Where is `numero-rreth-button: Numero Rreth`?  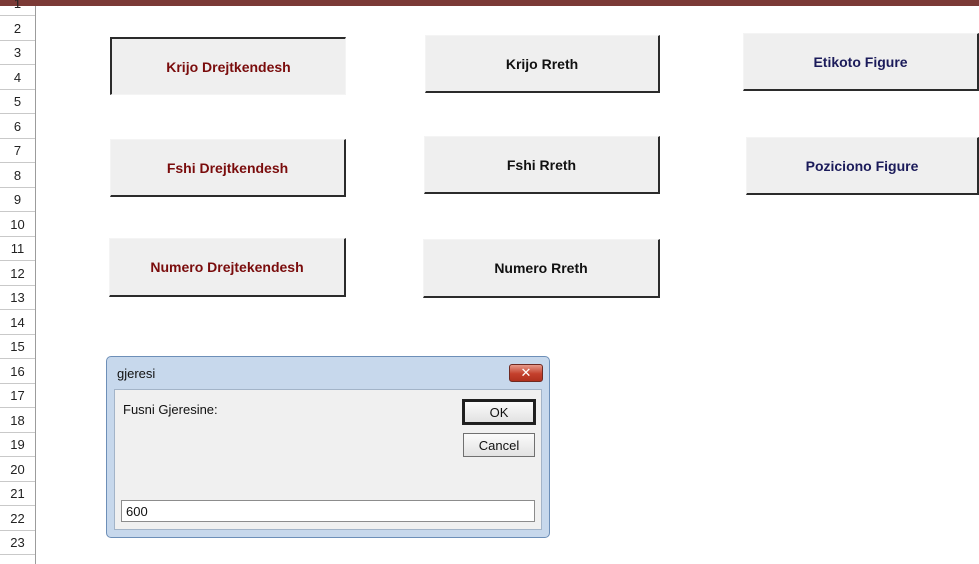 numero-rreth-button: Numero Rreth is located at coordinates (541, 268).